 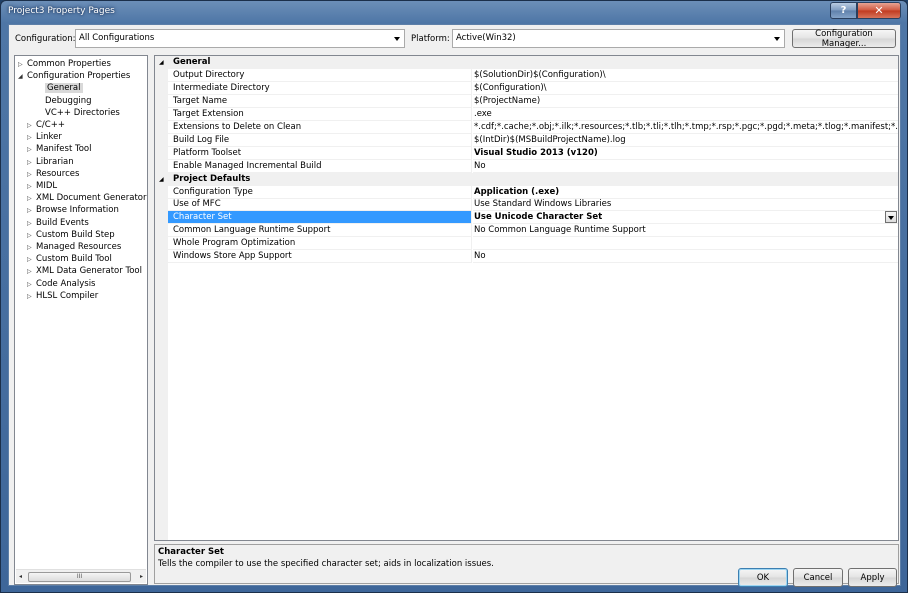 I want to click on property-row: Character Set Use Unicode Character Set, so click(x=526, y=218).